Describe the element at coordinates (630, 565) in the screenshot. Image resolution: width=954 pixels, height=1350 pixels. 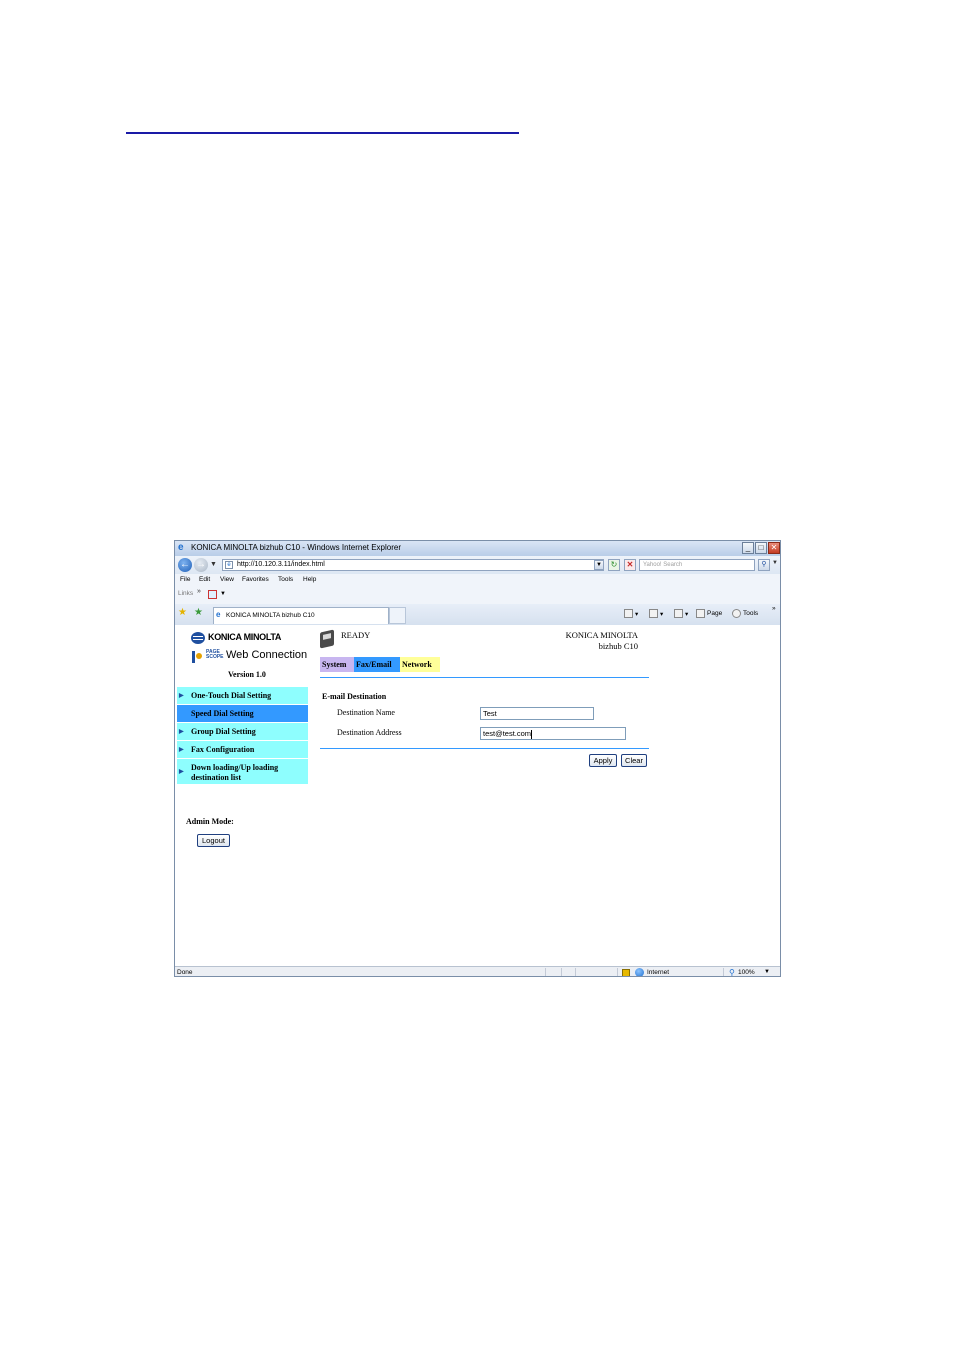
I see `stop-button: ✕` at that location.